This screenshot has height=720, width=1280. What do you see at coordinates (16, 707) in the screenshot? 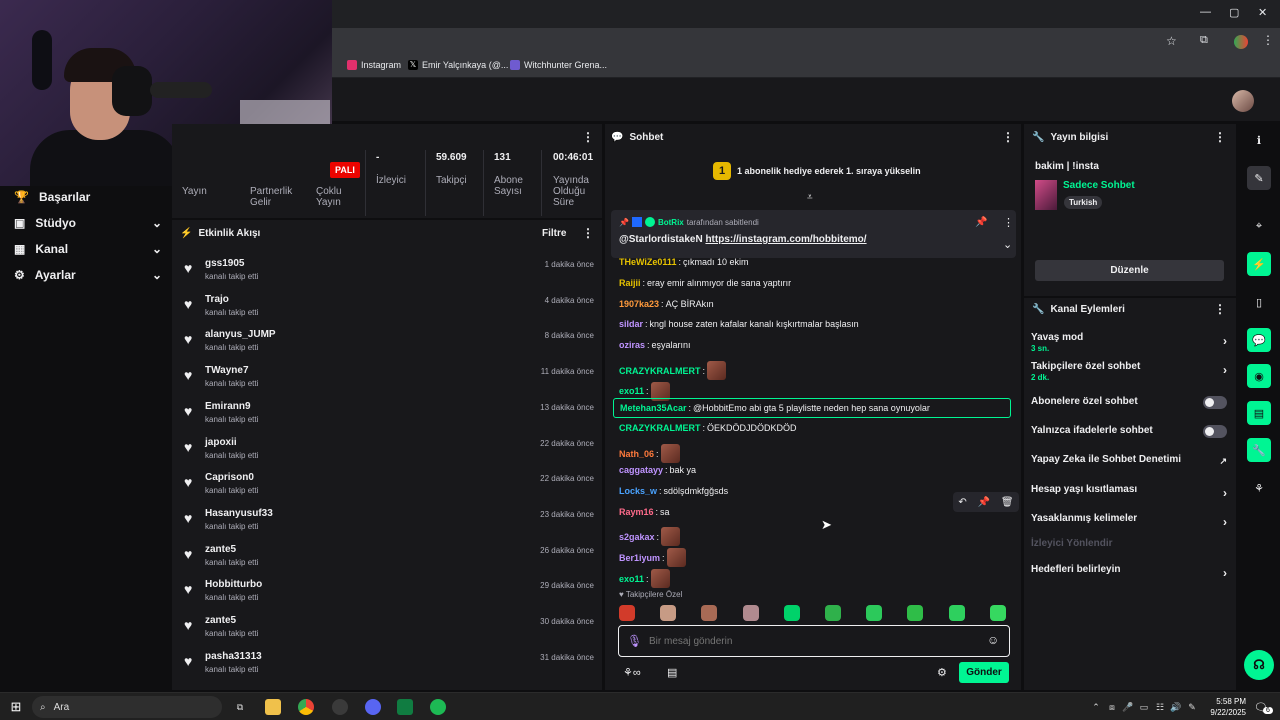
I see `windows-start-icon: ⊞` at bounding box center [16, 707].